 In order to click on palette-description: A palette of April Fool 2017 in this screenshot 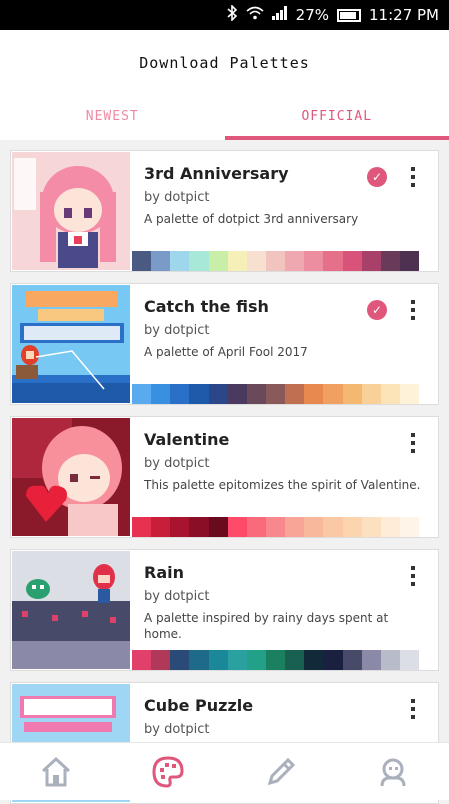, I will do `click(286, 352)`.